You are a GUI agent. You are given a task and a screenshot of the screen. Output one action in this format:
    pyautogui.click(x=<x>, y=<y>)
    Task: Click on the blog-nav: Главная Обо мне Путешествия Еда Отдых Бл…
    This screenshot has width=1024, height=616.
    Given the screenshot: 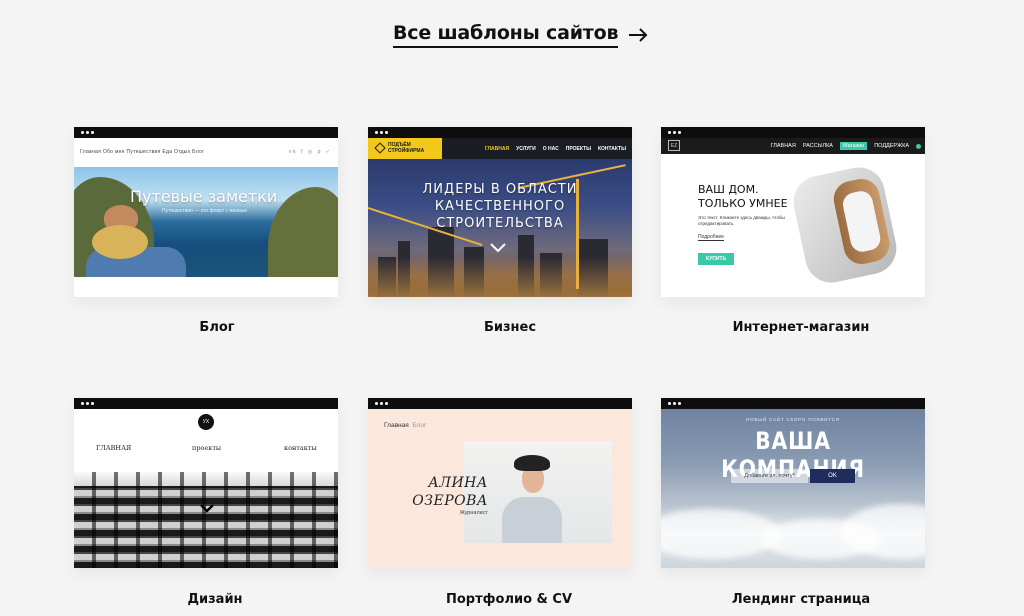 What is the action you would take?
    pyautogui.click(x=142, y=152)
    